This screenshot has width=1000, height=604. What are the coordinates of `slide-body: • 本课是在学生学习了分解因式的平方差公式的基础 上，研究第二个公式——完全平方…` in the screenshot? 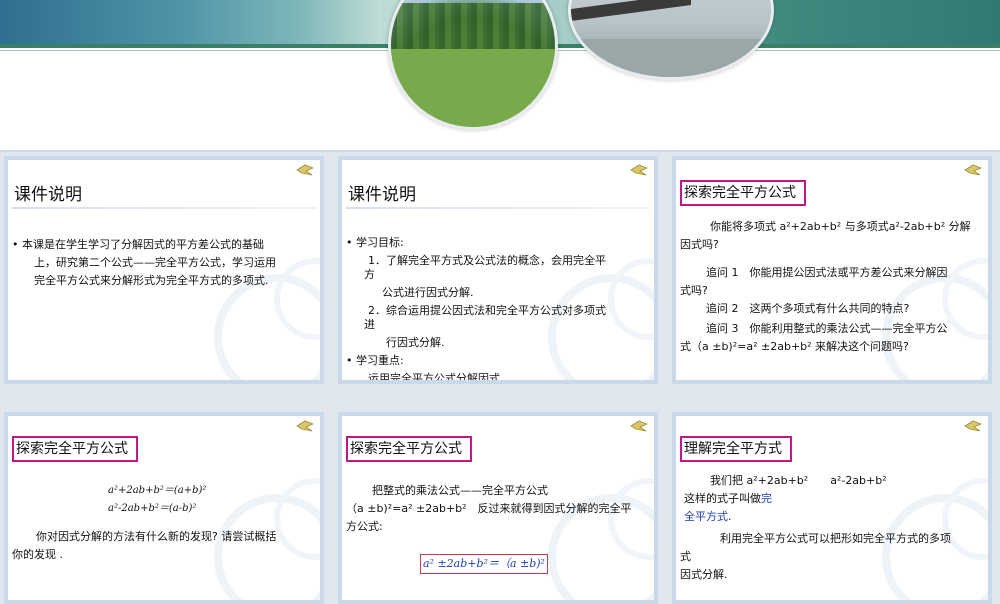 It's located at (144, 262).